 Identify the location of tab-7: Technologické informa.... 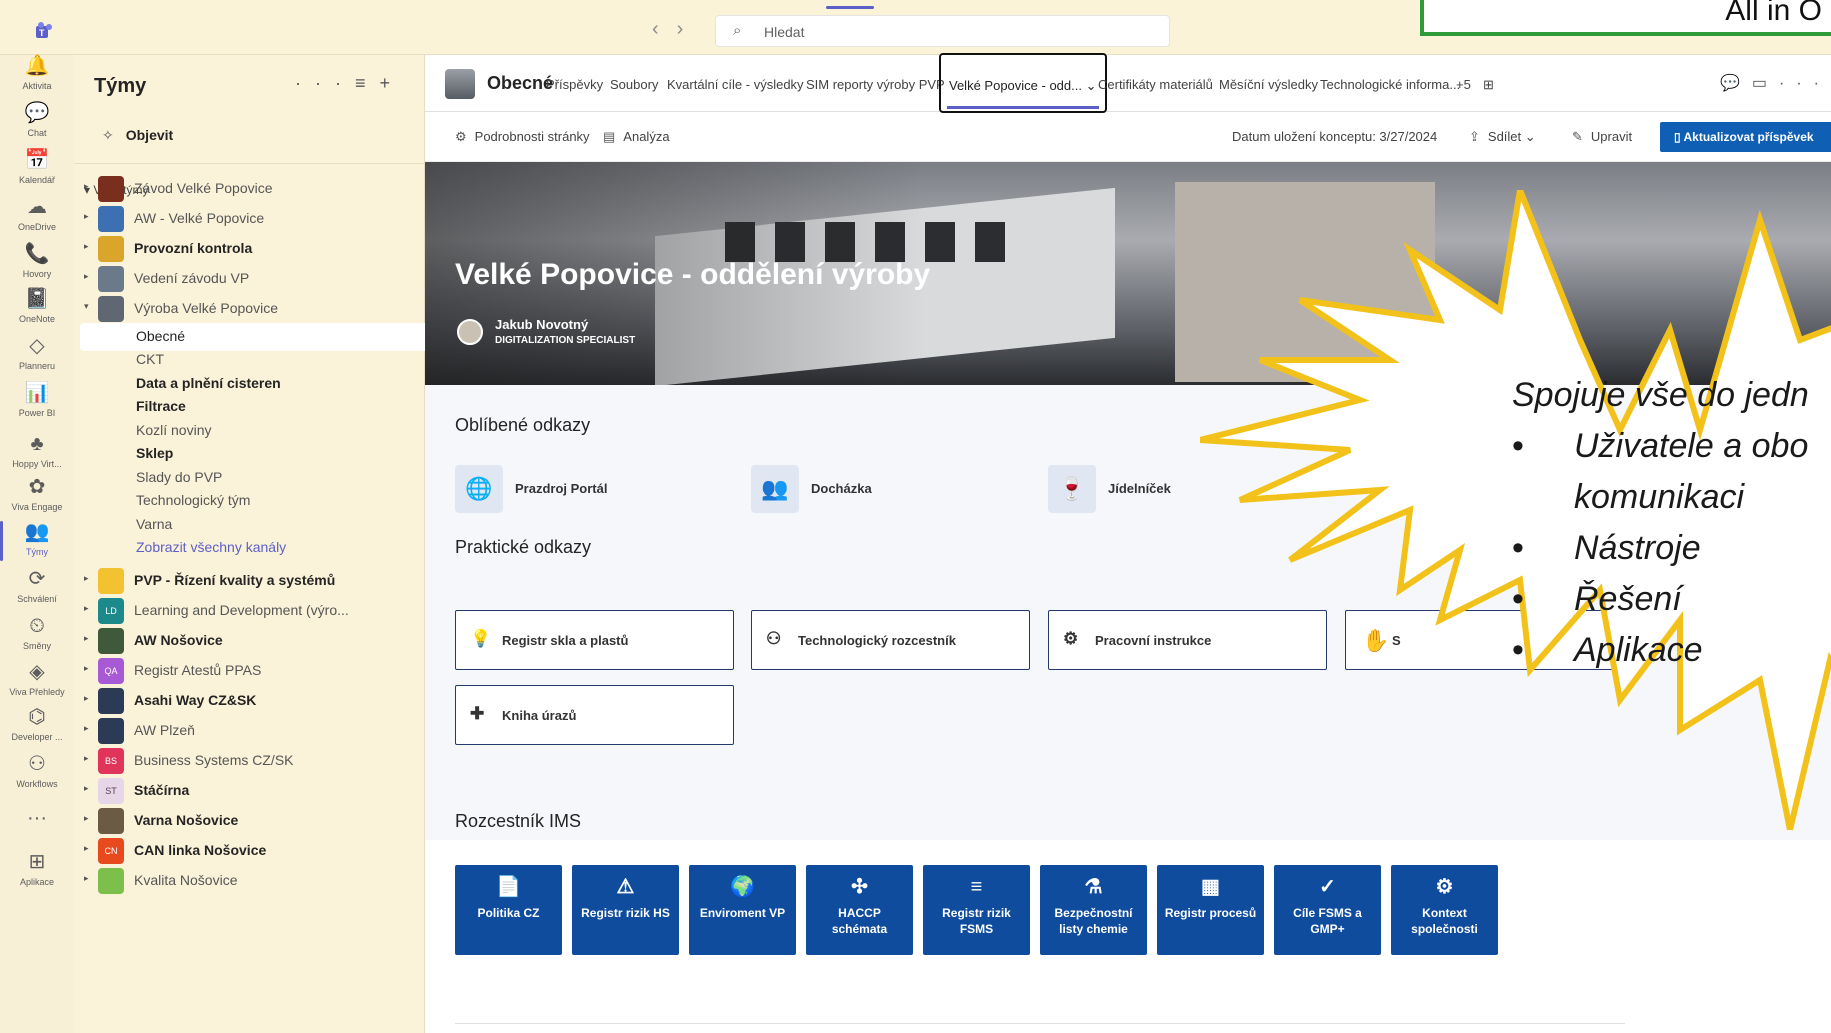
(1390, 84).